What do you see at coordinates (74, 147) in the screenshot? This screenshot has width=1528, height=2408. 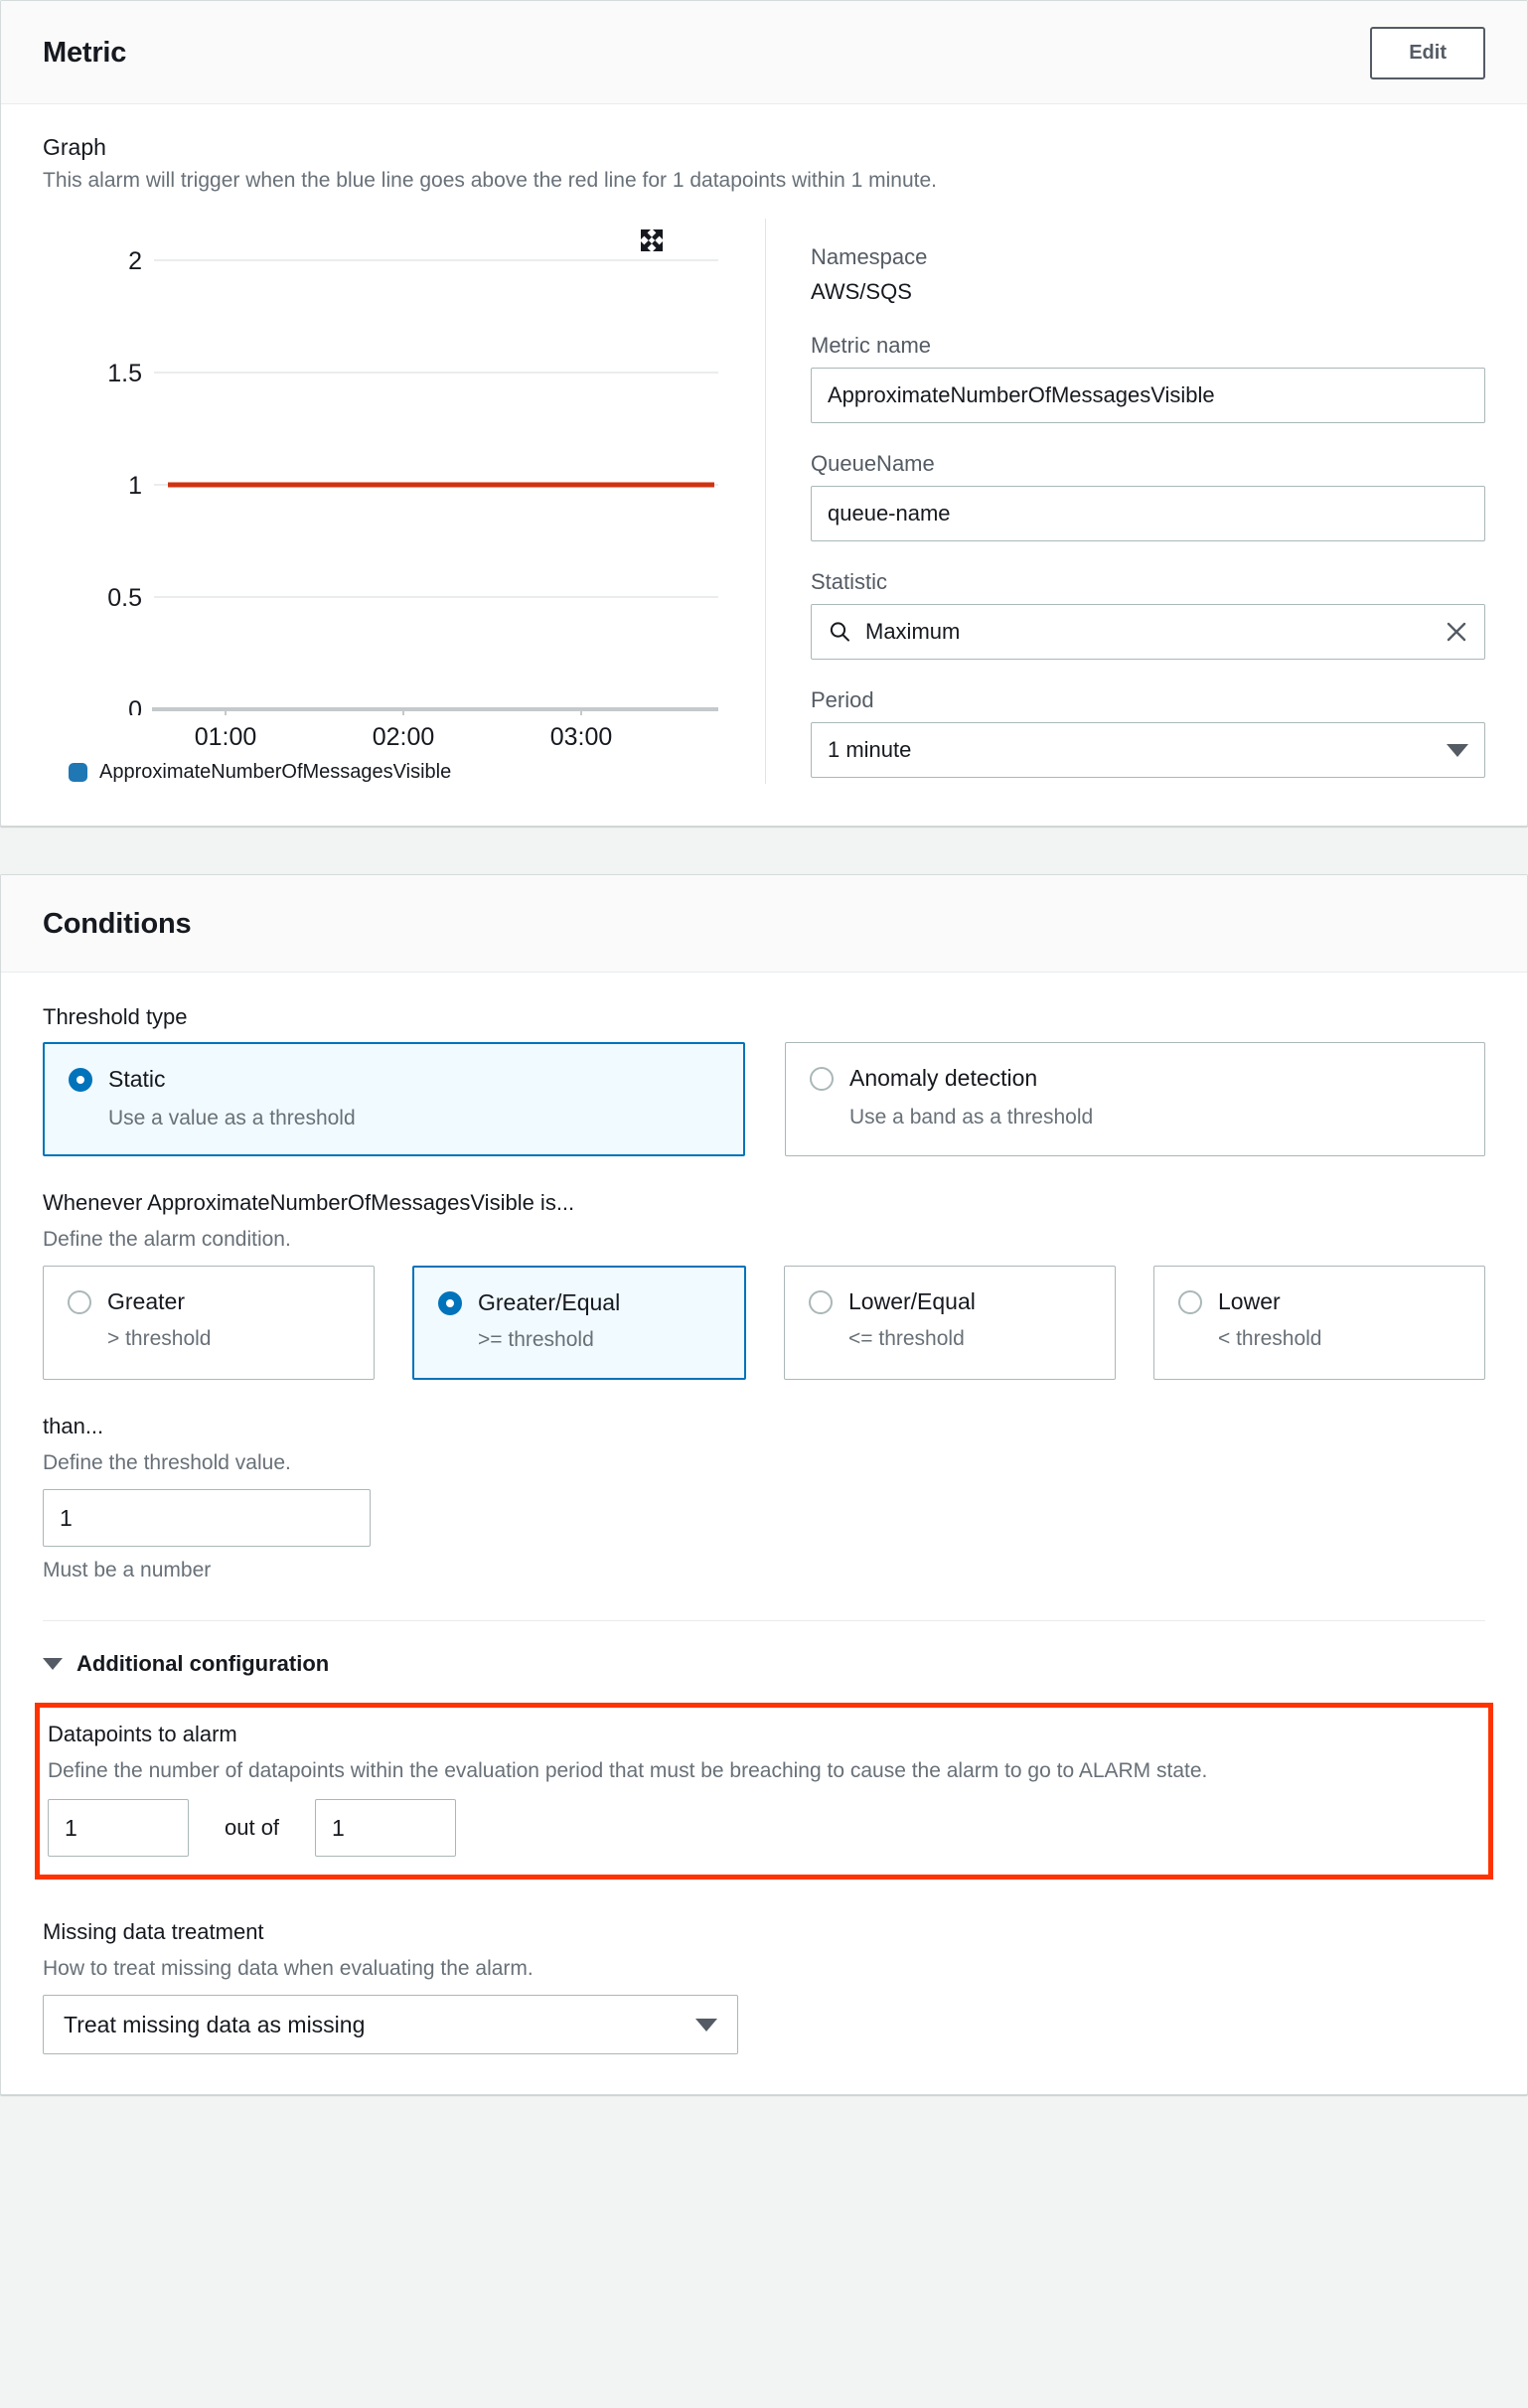 I see `graph-heading: Graph` at bounding box center [74, 147].